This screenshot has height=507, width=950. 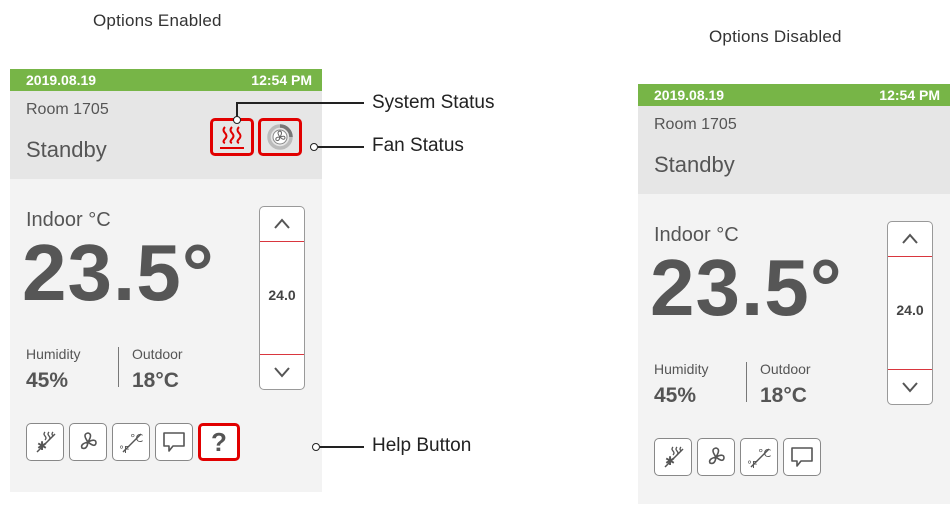 I want to click on option-buttons: ✱ °C °F, so click(x=737, y=457).